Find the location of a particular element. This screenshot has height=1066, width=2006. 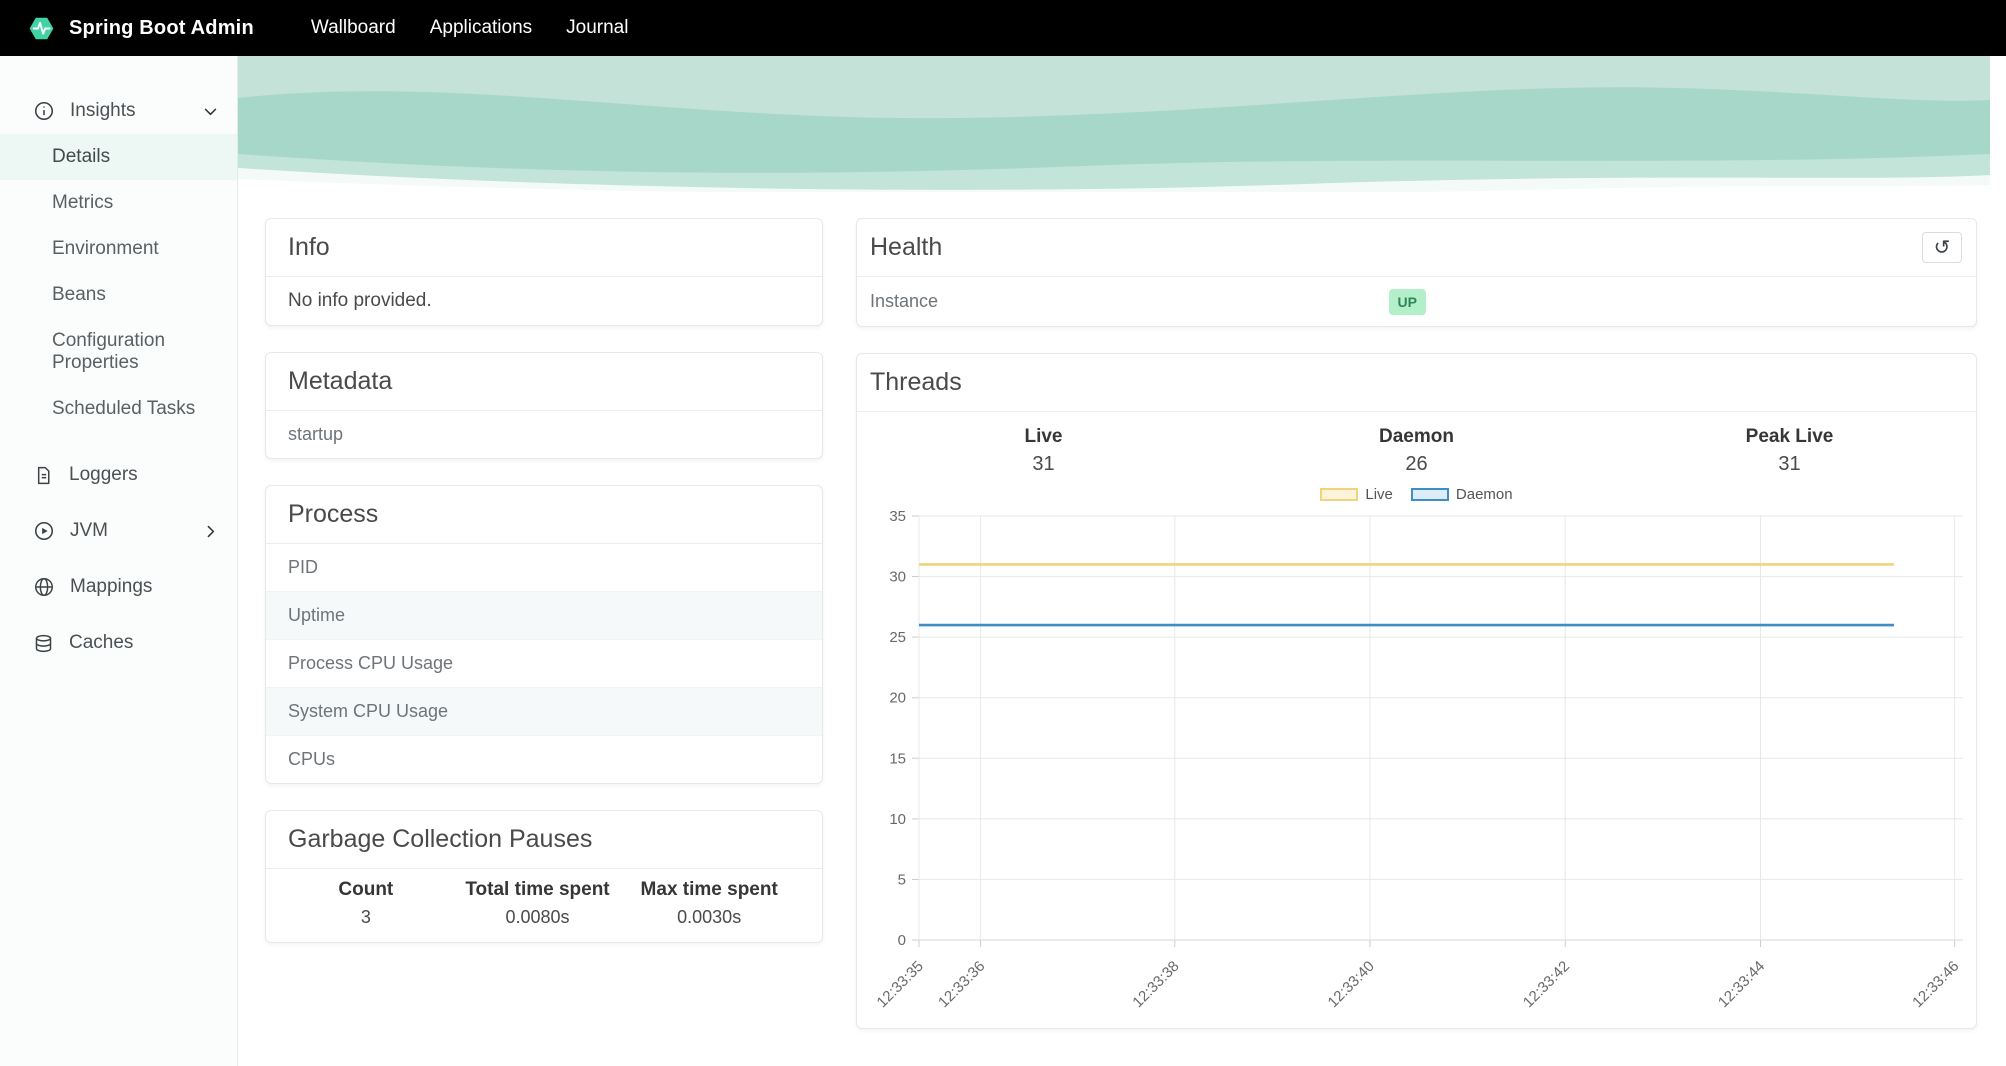

stat-daemon-value: 26 is located at coordinates (1416, 464).